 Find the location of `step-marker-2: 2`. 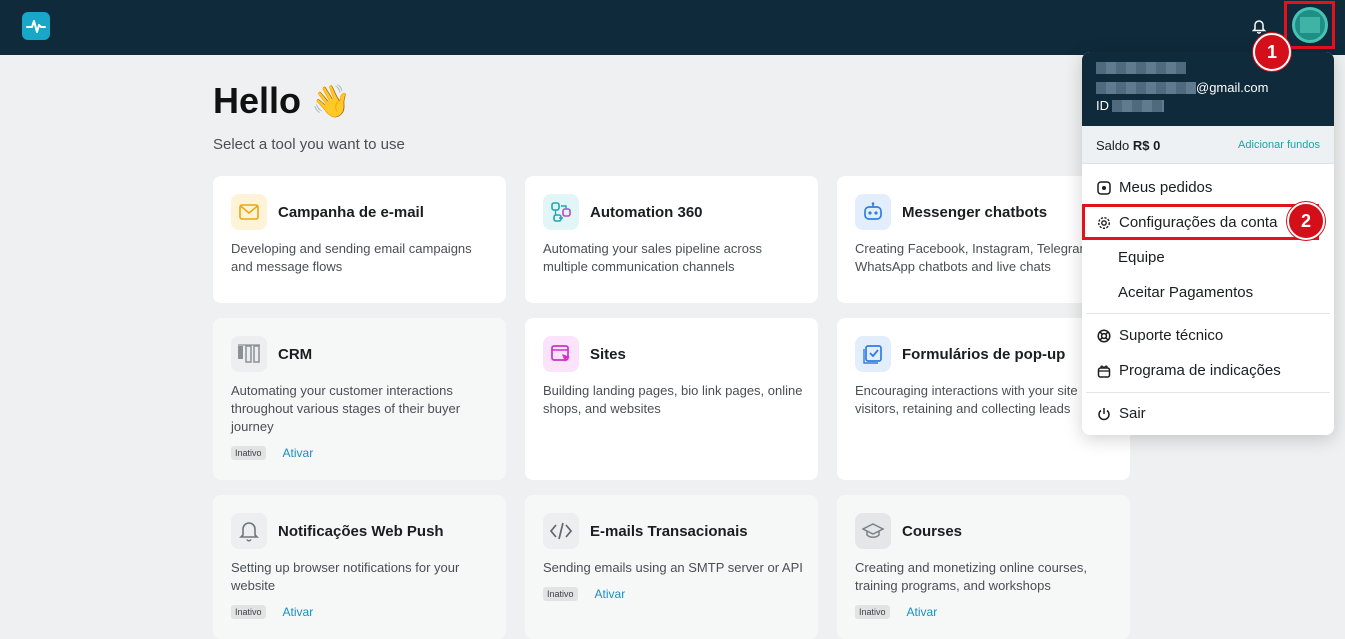

step-marker-2: 2 is located at coordinates (1306, 221).